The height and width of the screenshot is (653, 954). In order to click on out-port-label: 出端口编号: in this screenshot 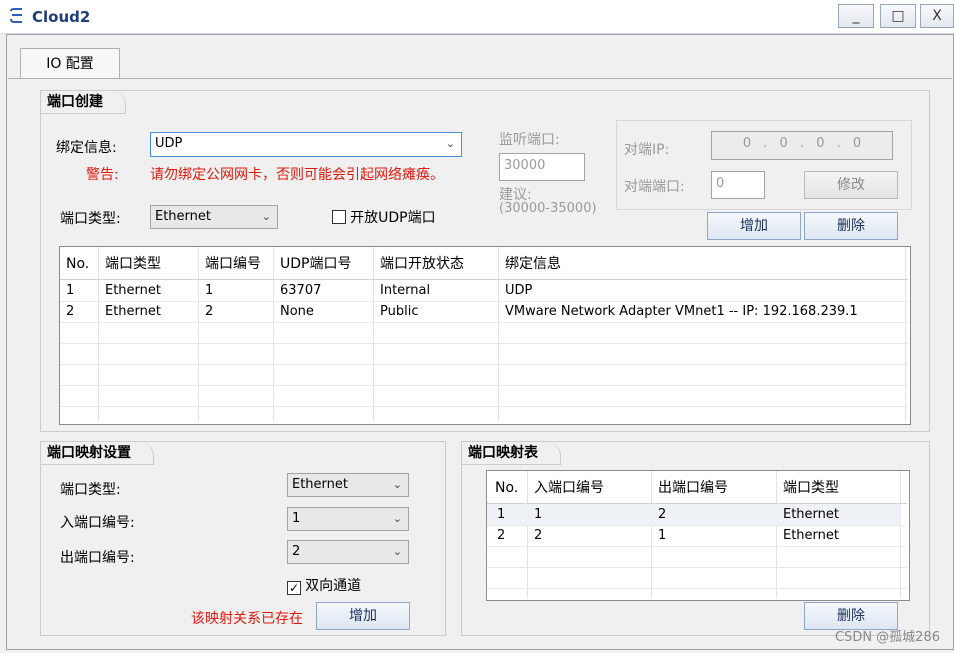, I will do `click(97, 558)`.